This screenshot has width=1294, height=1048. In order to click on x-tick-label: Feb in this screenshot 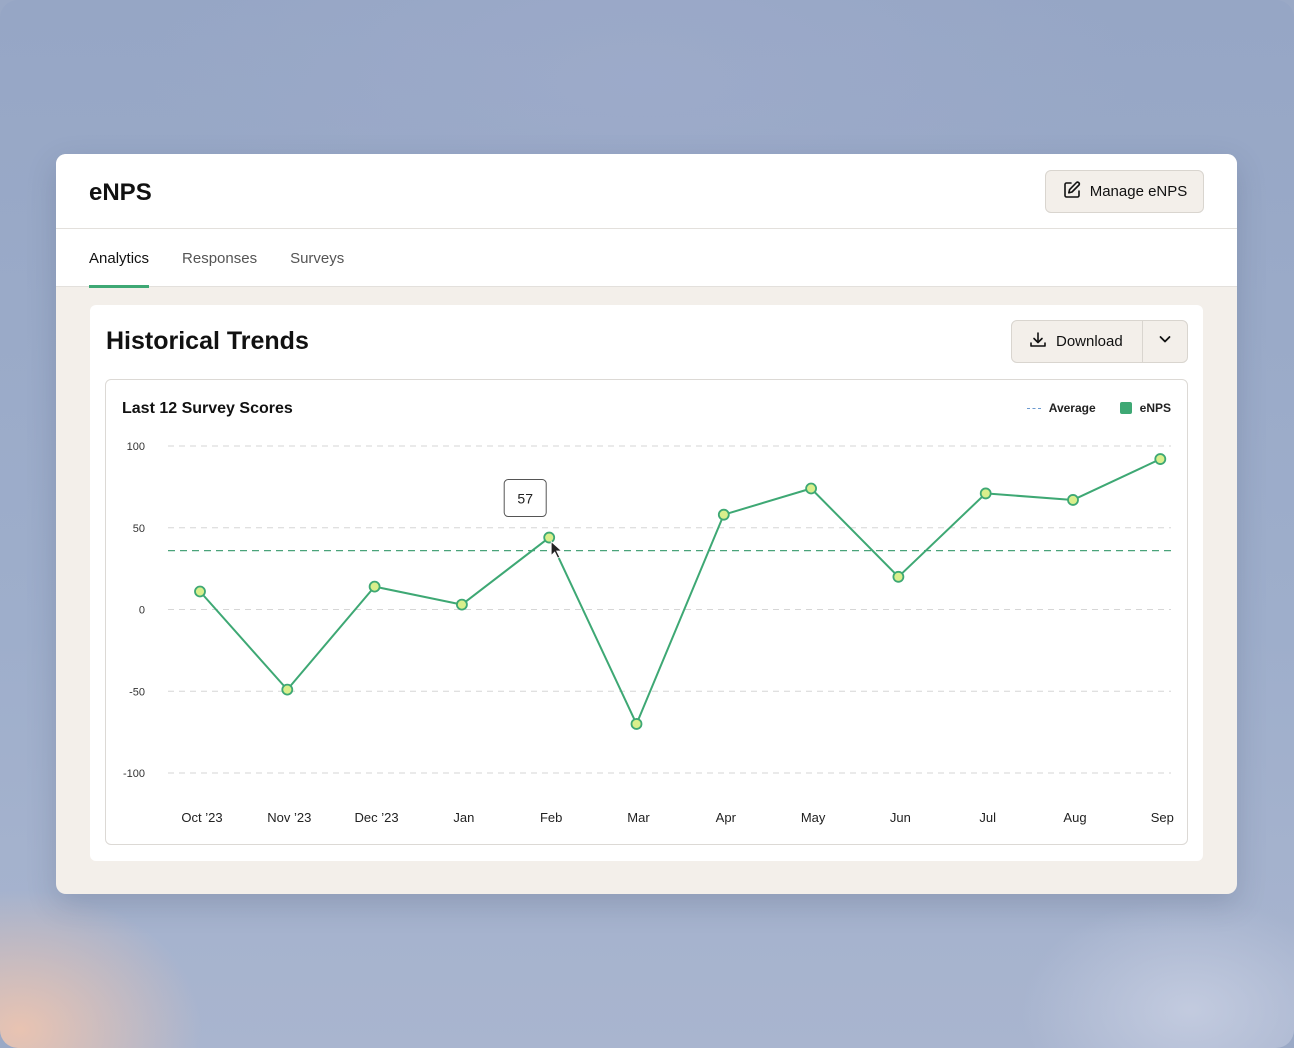, I will do `click(551, 817)`.